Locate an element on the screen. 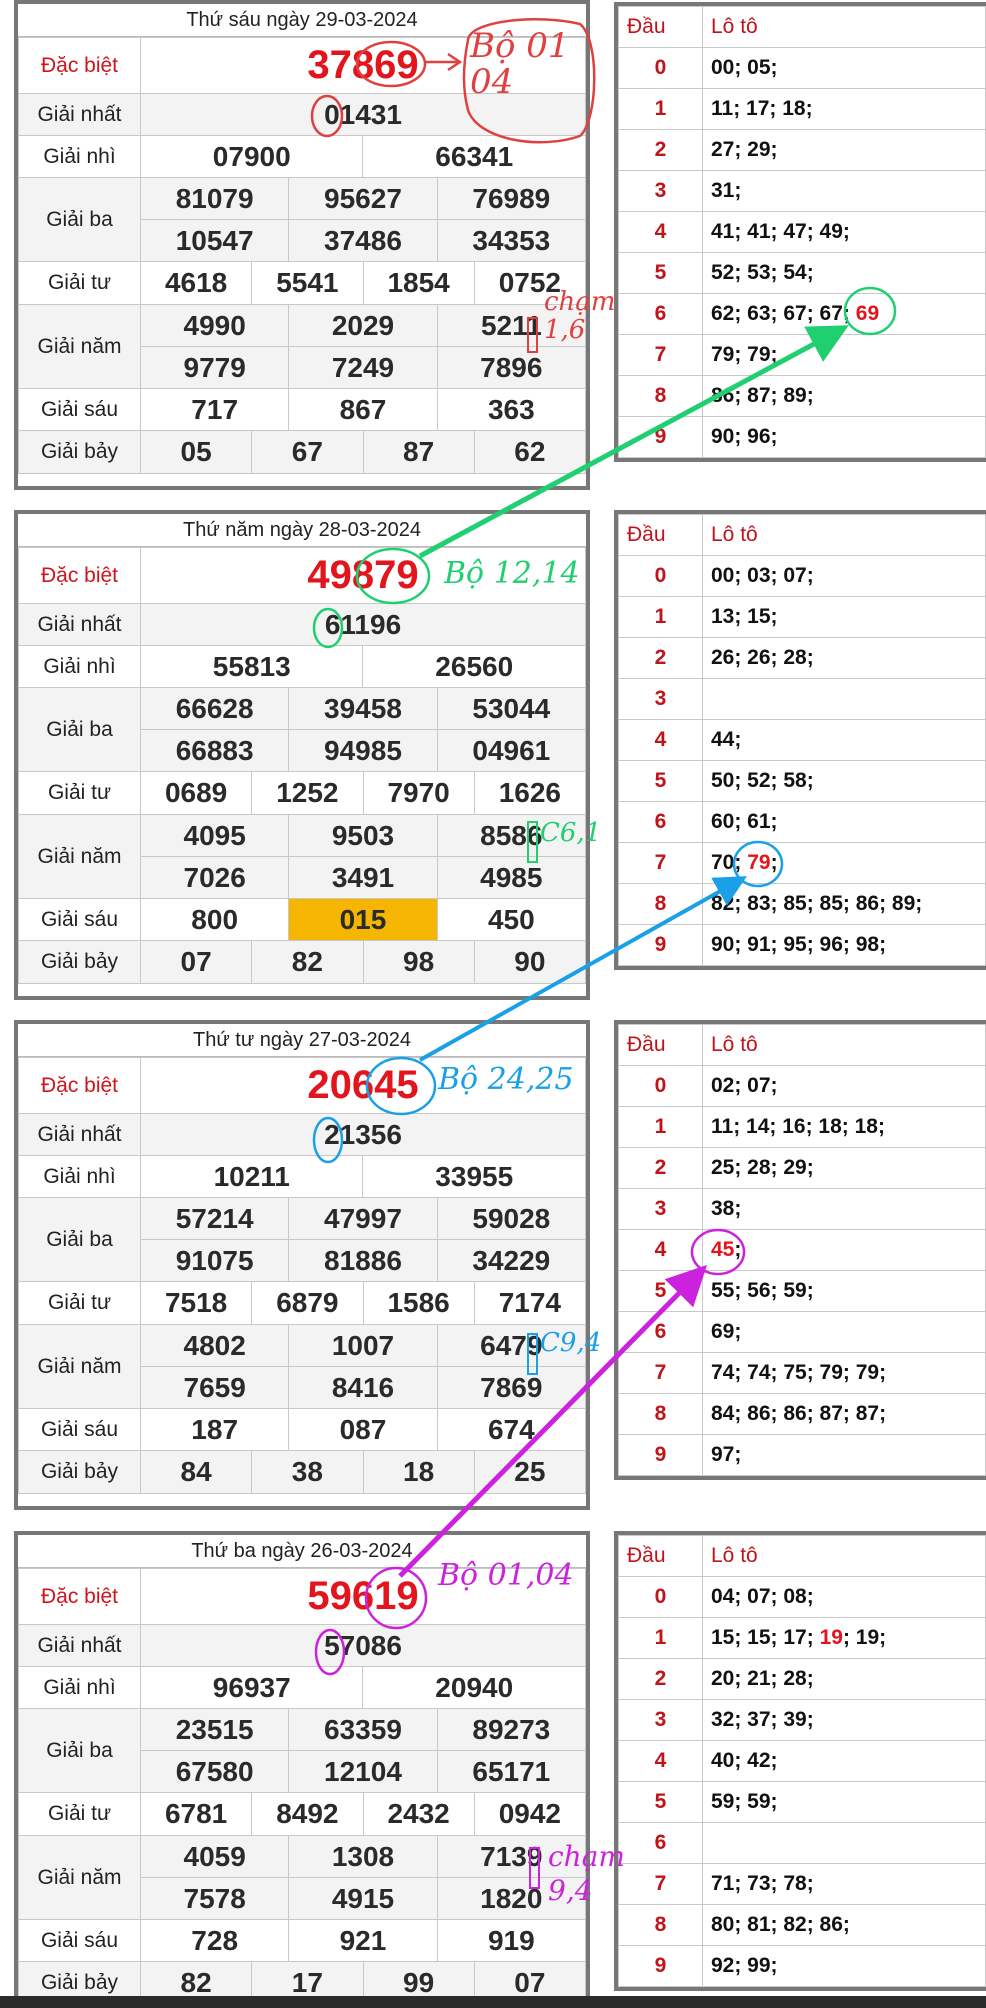  sixth-prize-number: 450 is located at coordinates (511, 919).